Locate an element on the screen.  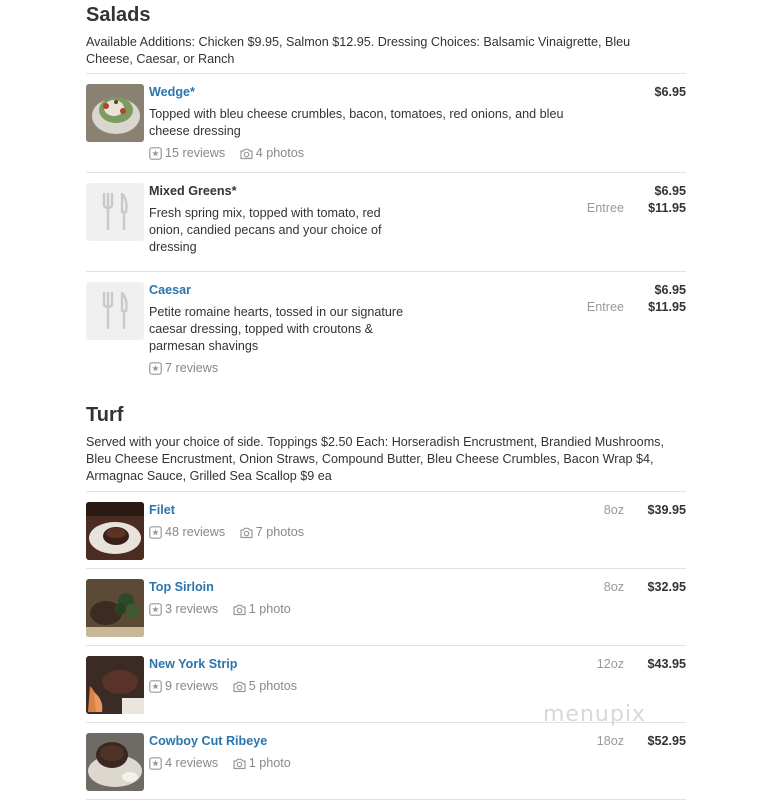
portion-size: 18oz is located at coordinates (610, 741).